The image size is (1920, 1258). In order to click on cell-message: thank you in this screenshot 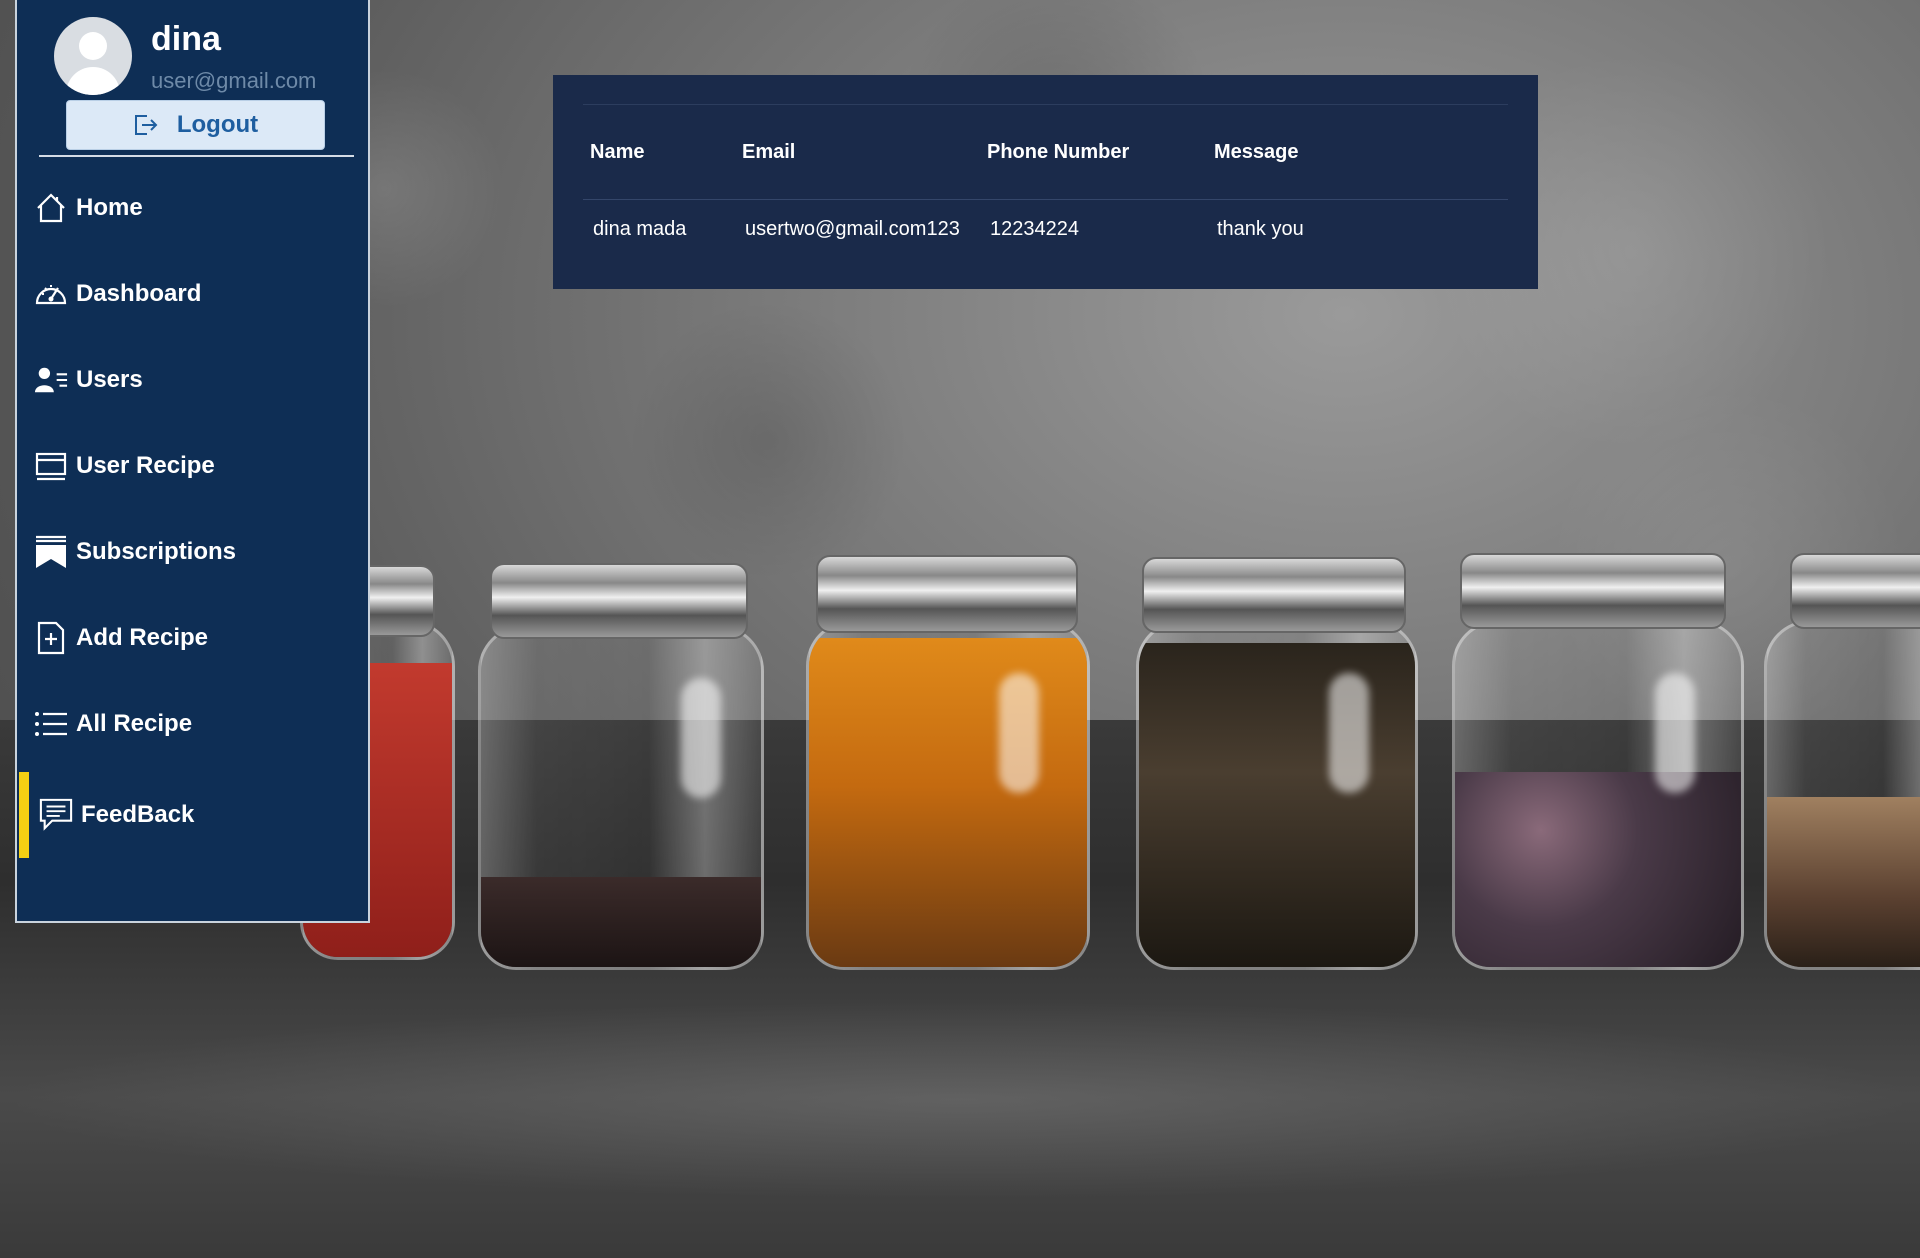, I will do `click(1260, 229)`.